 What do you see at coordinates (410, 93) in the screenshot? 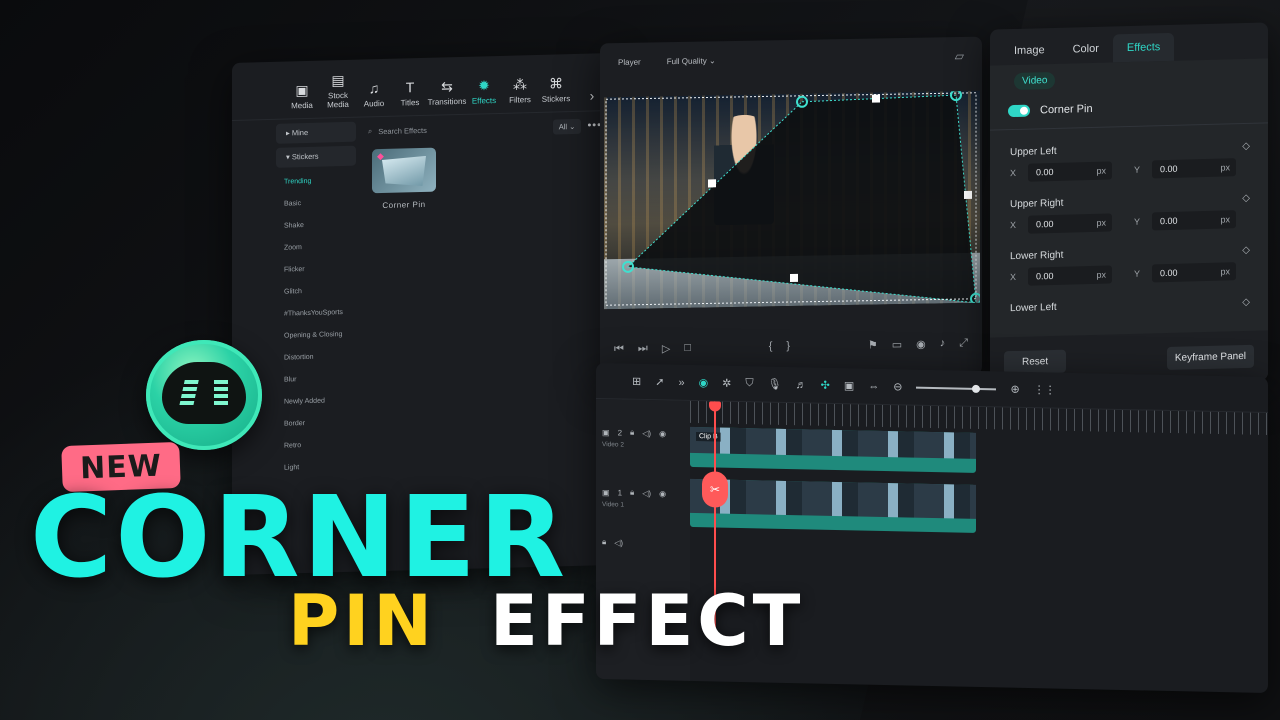
I see `tab-titles: T Titles` at bounding box center [410, 93].